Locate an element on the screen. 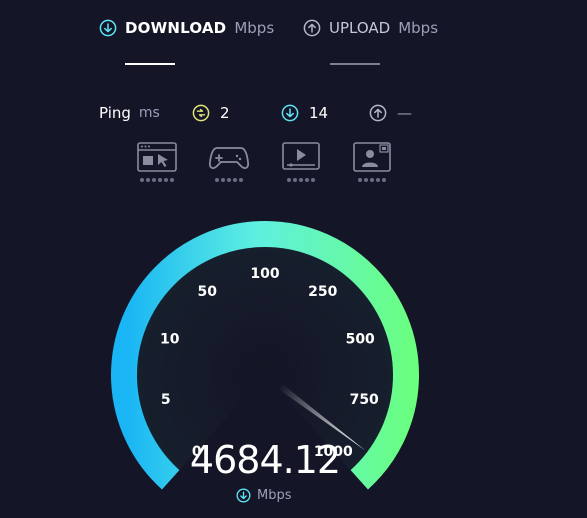  download-unit-icon is located at coordinates (243, 495).